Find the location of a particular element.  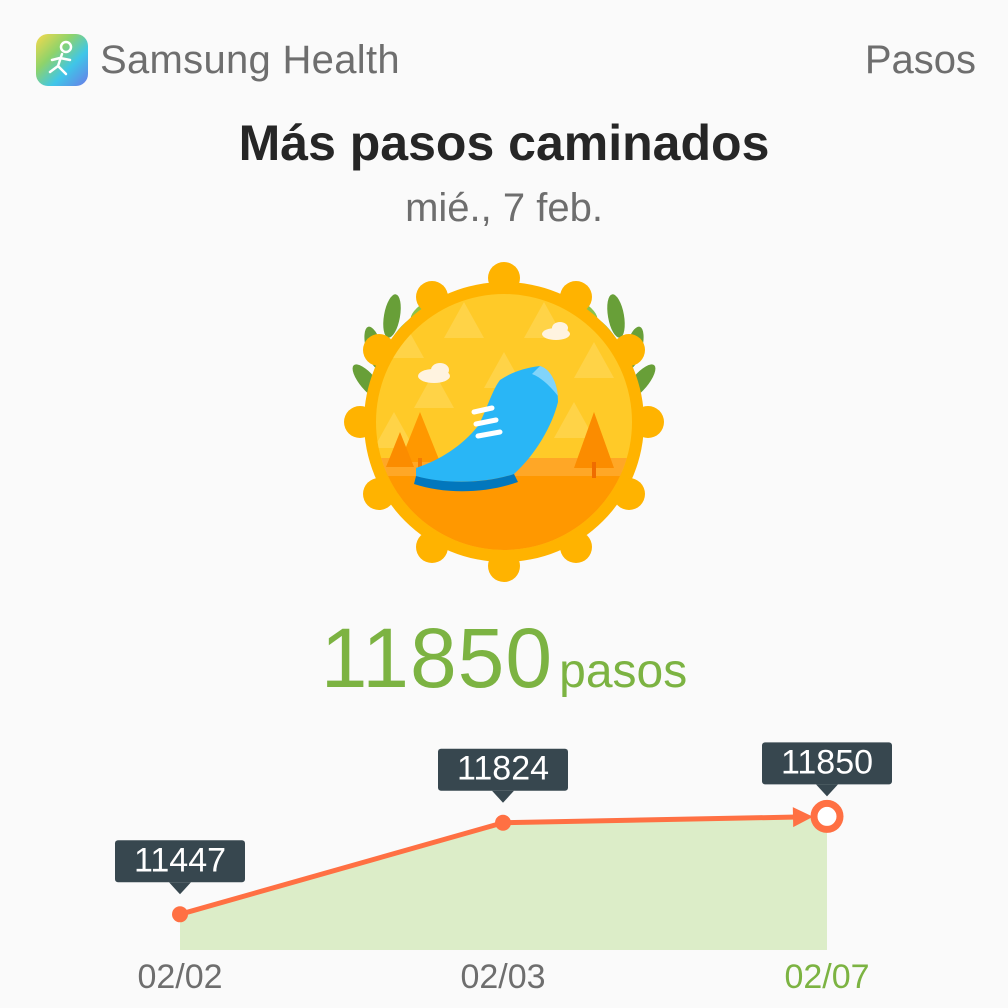

samsung-health-runner-icon is located at coordinates (62, 60).